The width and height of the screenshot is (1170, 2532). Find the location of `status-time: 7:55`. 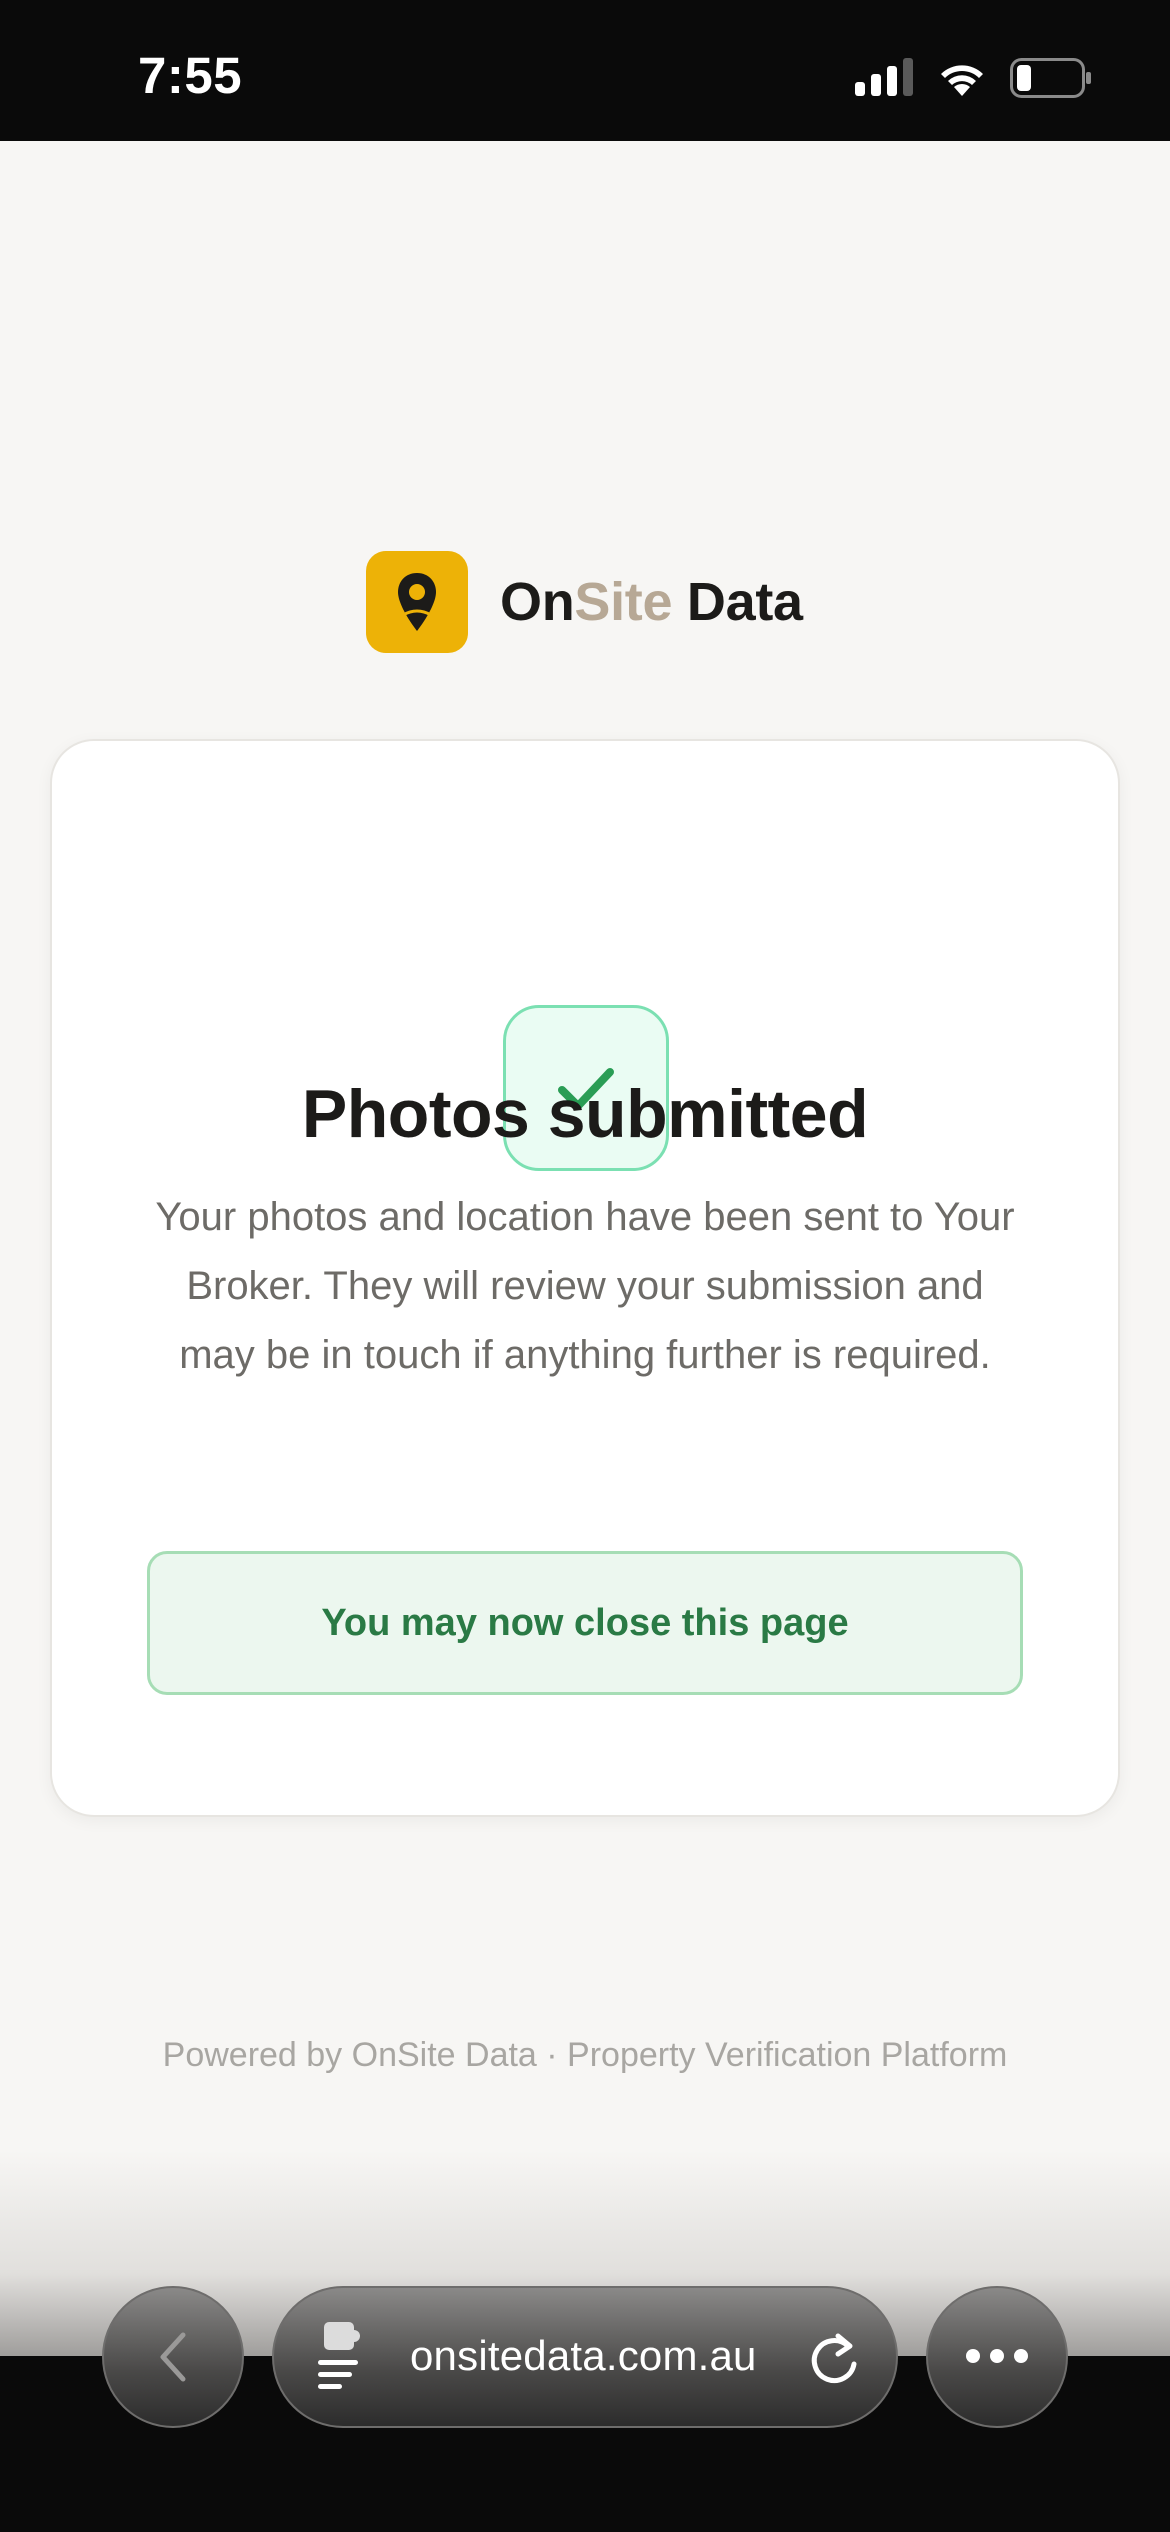

status-time: 7:55 is located at coordinates (190, 75).